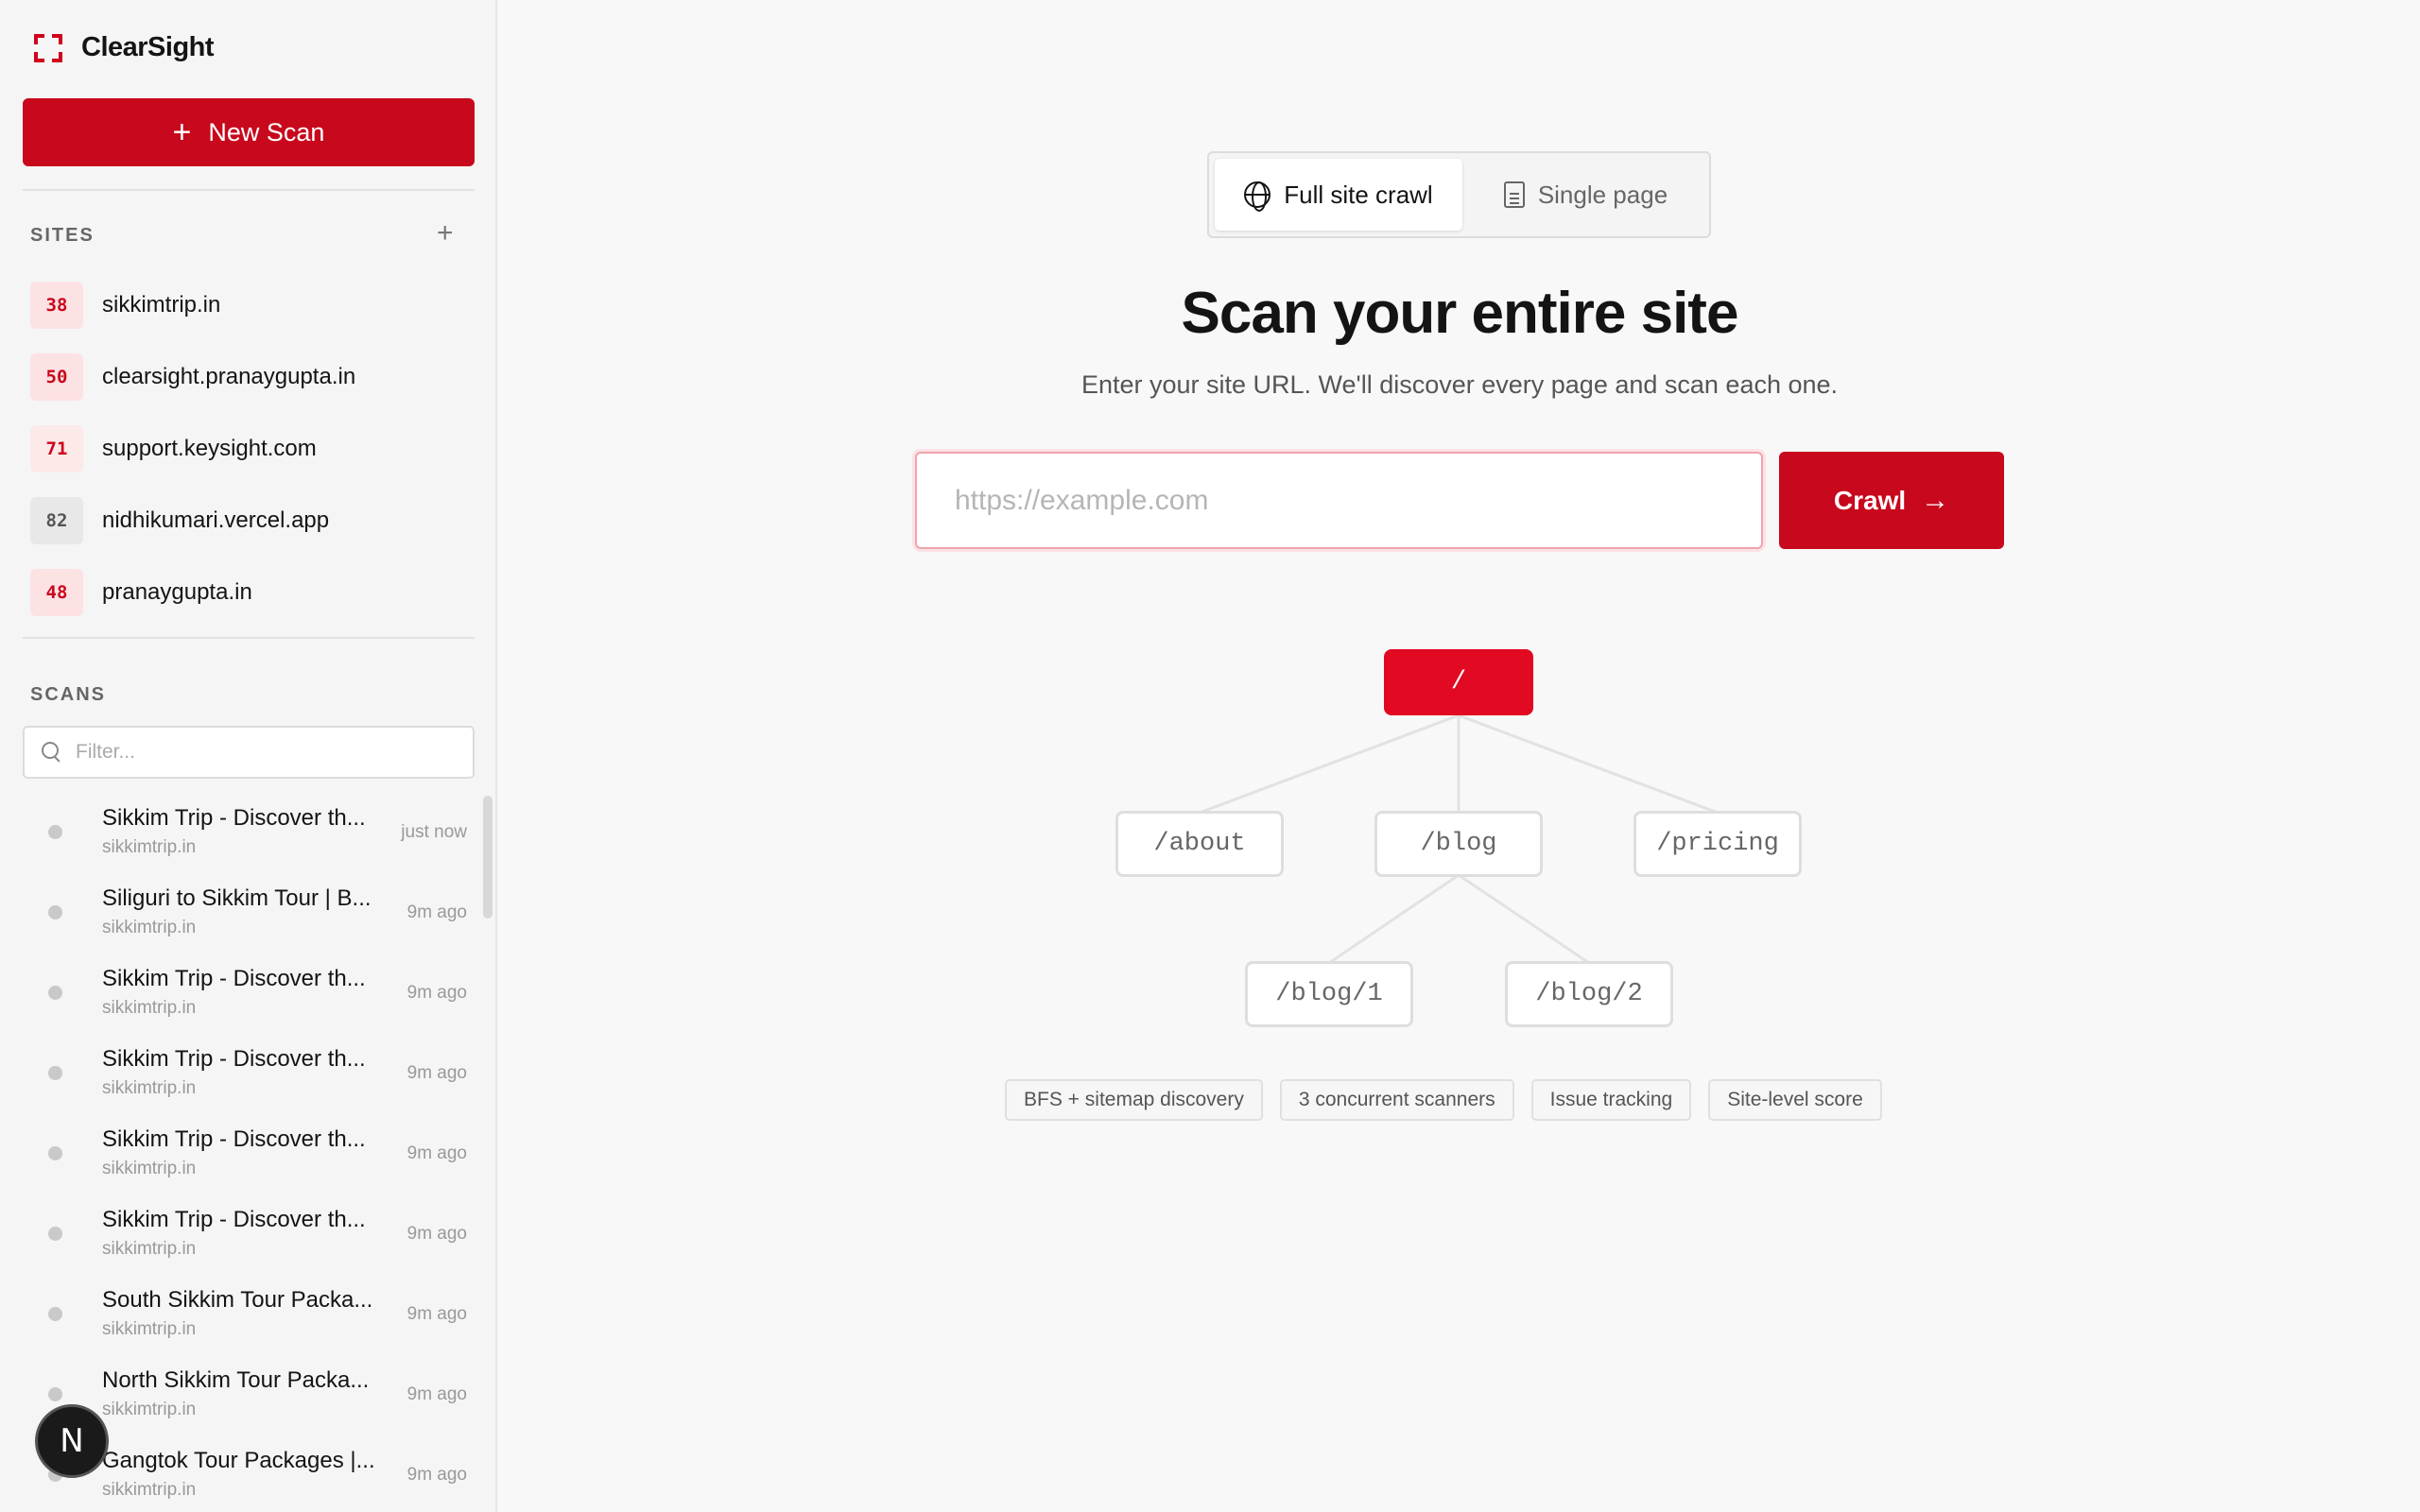 The image size is (2420, 1512). What do you see at coordinates (266, 131) in the screenshot?
I see `new-scan-label: New Scan` at bounding box center [266, 131].